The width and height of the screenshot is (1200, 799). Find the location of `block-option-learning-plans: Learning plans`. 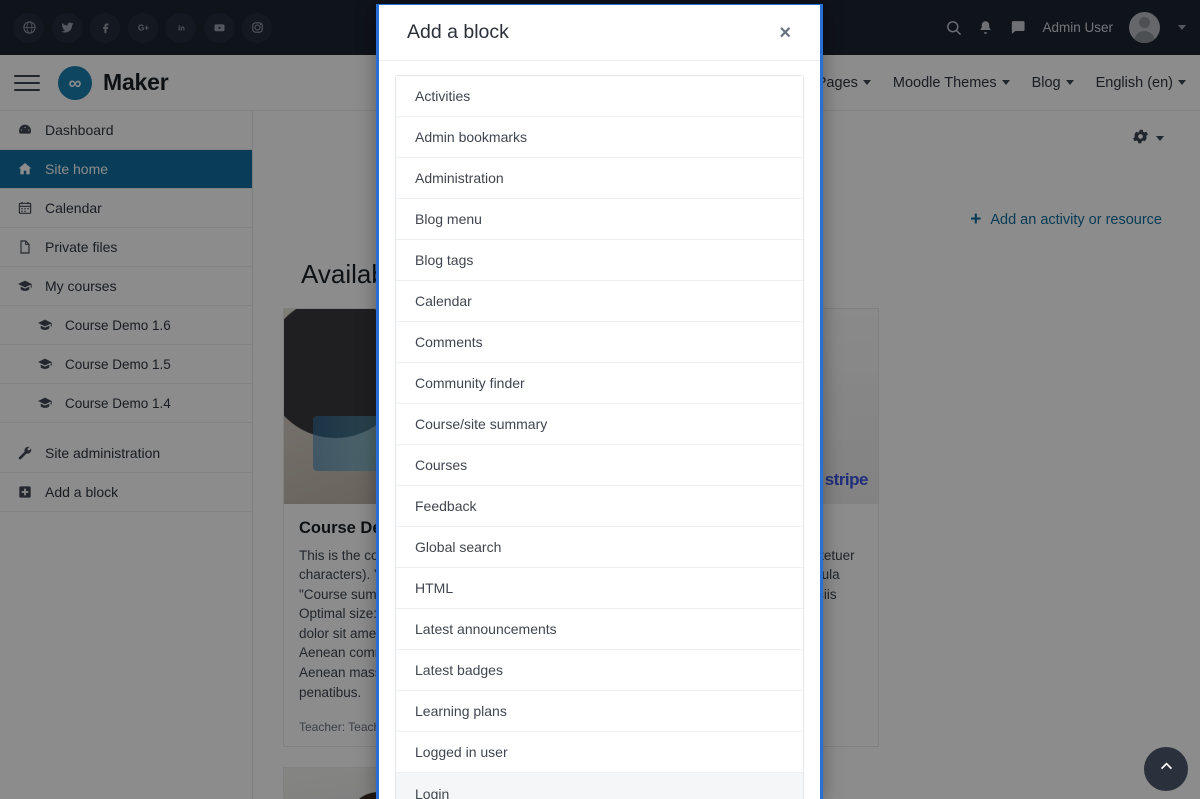

block-option-learning-plans: Learning plans is located at coordinates (599, 711).